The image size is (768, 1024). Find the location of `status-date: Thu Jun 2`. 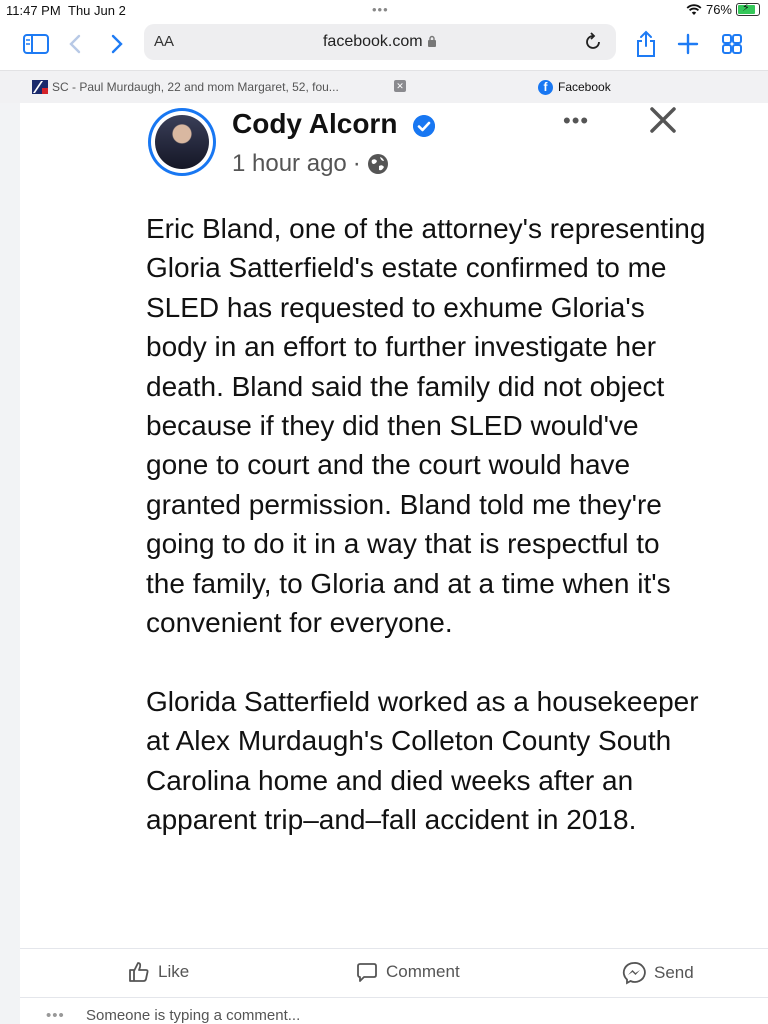

status-date: Thu Jun 2 is located at coordinates (97, 10).